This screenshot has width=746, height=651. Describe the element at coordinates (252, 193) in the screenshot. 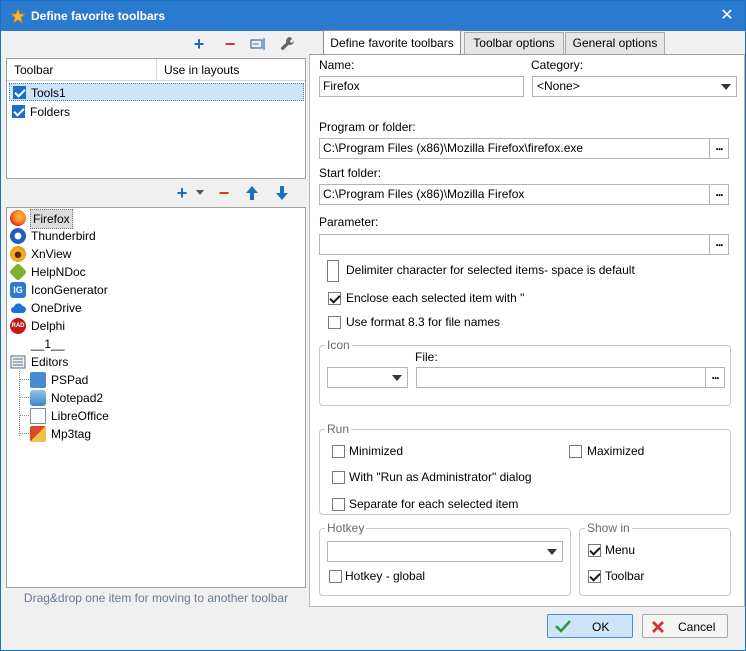

I see `move-up-icon` at that location.